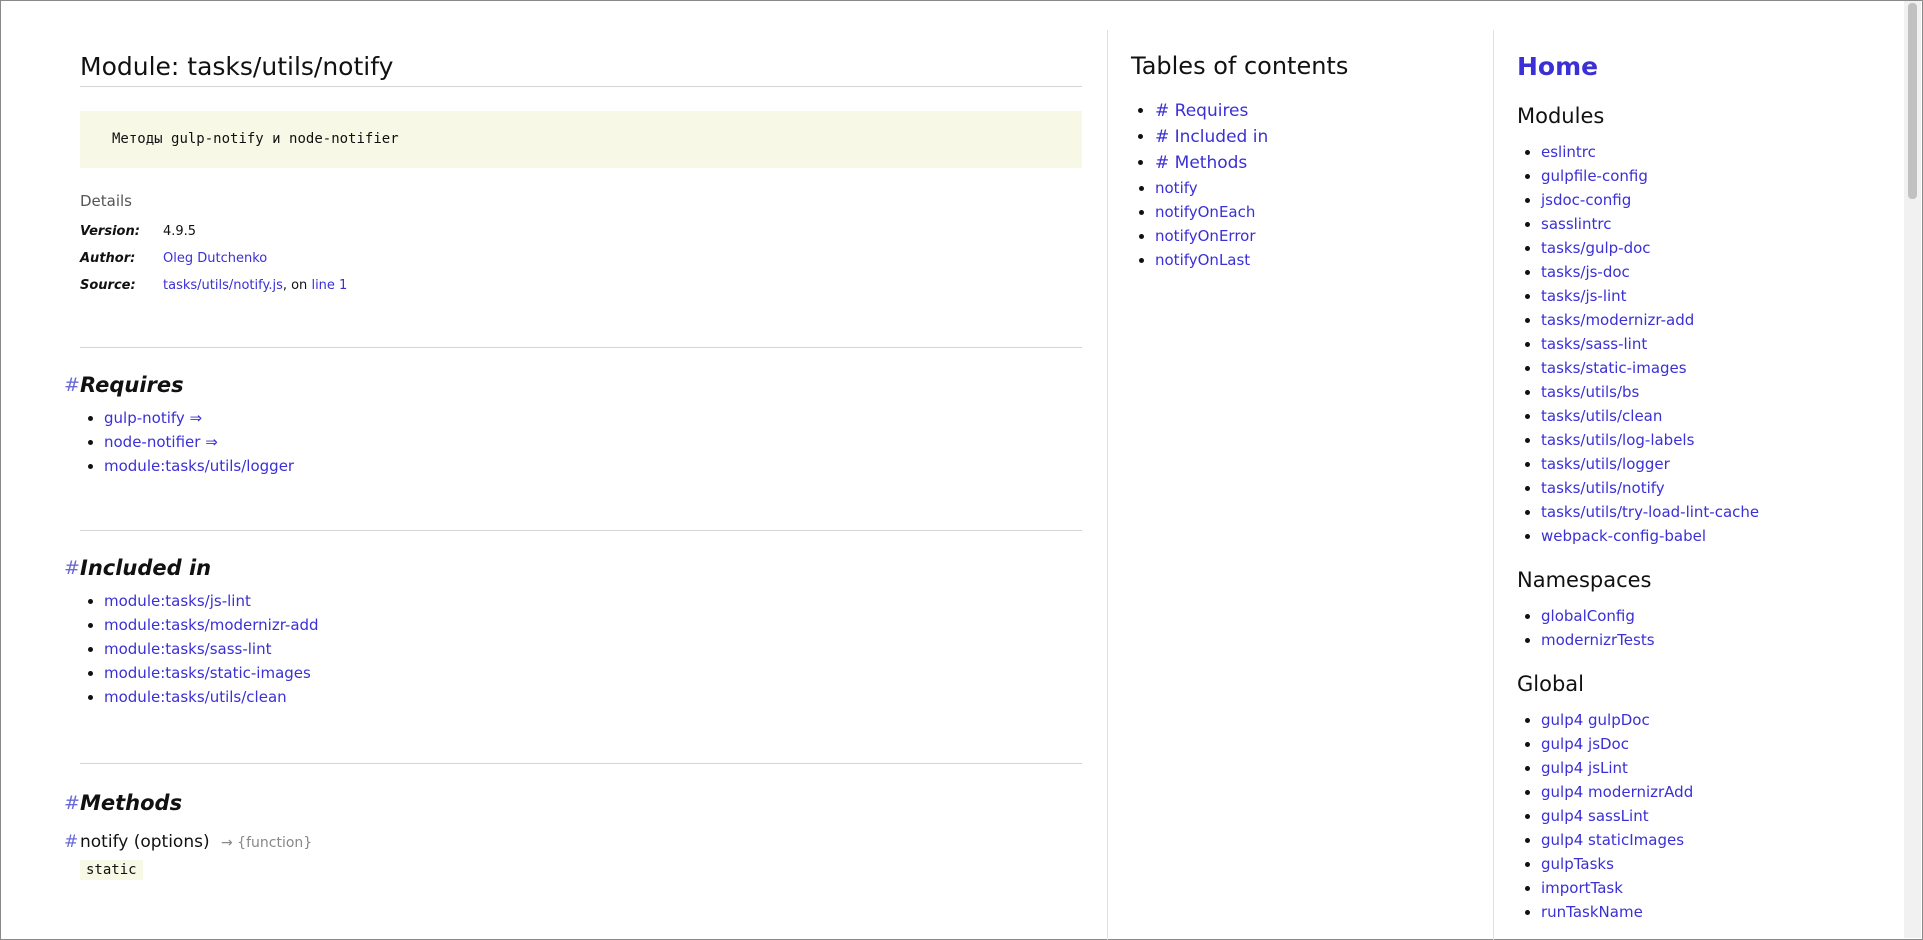 This screenshot has width=1923, height=940. Describe the element at coordinates (1202, 260) in the screenshot. I see `toc-link-notify-on-last: notifyOnLast` at that location.